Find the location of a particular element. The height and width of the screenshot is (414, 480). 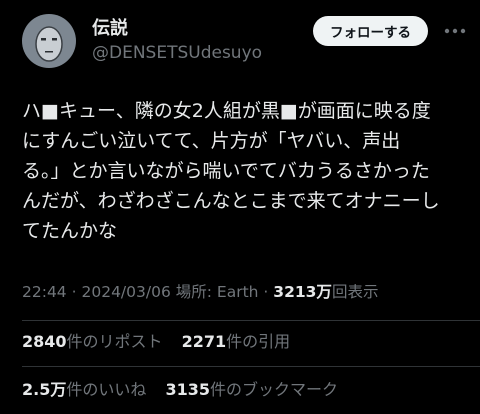

avatar is located at coordinates (49, 41).